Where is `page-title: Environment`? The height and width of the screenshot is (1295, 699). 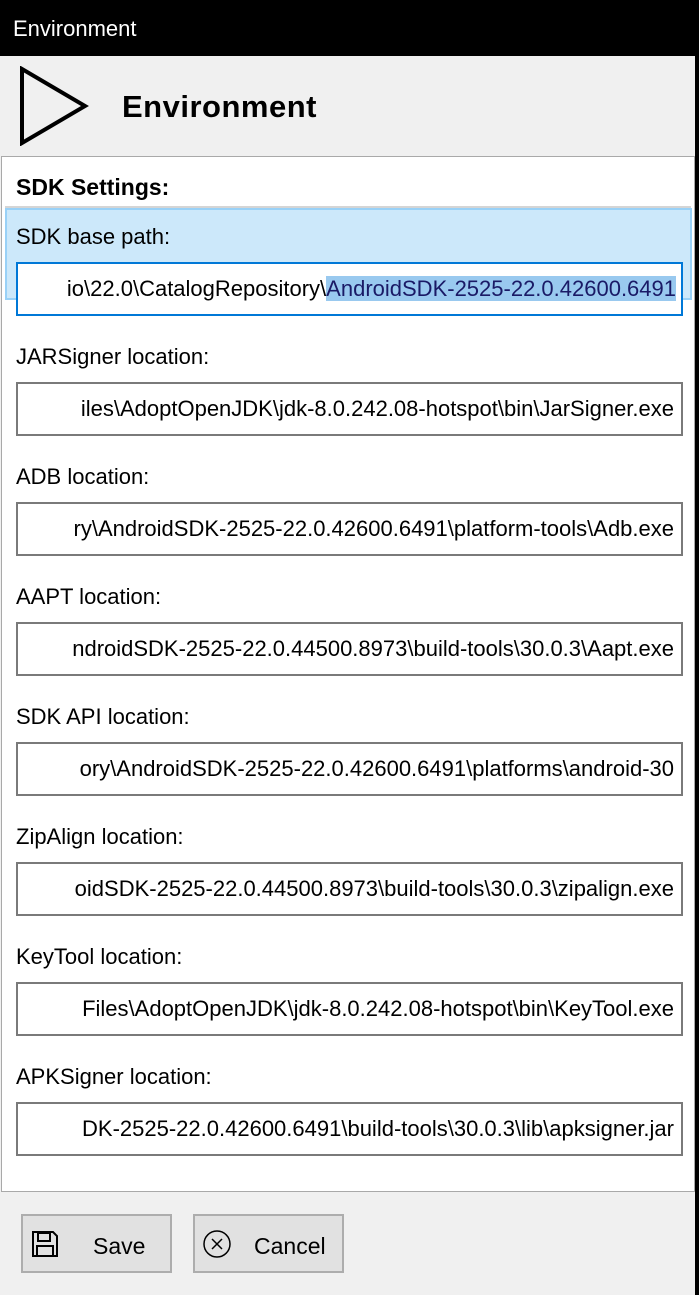
page-title: Environment is located at coordinates (219, 106).